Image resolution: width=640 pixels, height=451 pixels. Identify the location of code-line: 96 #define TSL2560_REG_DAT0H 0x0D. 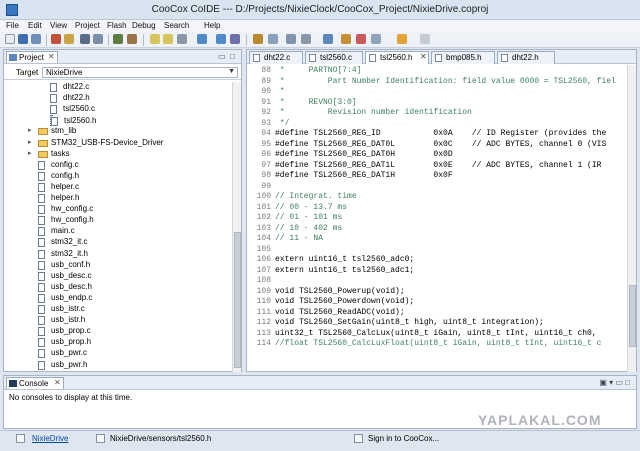
(437, 155).